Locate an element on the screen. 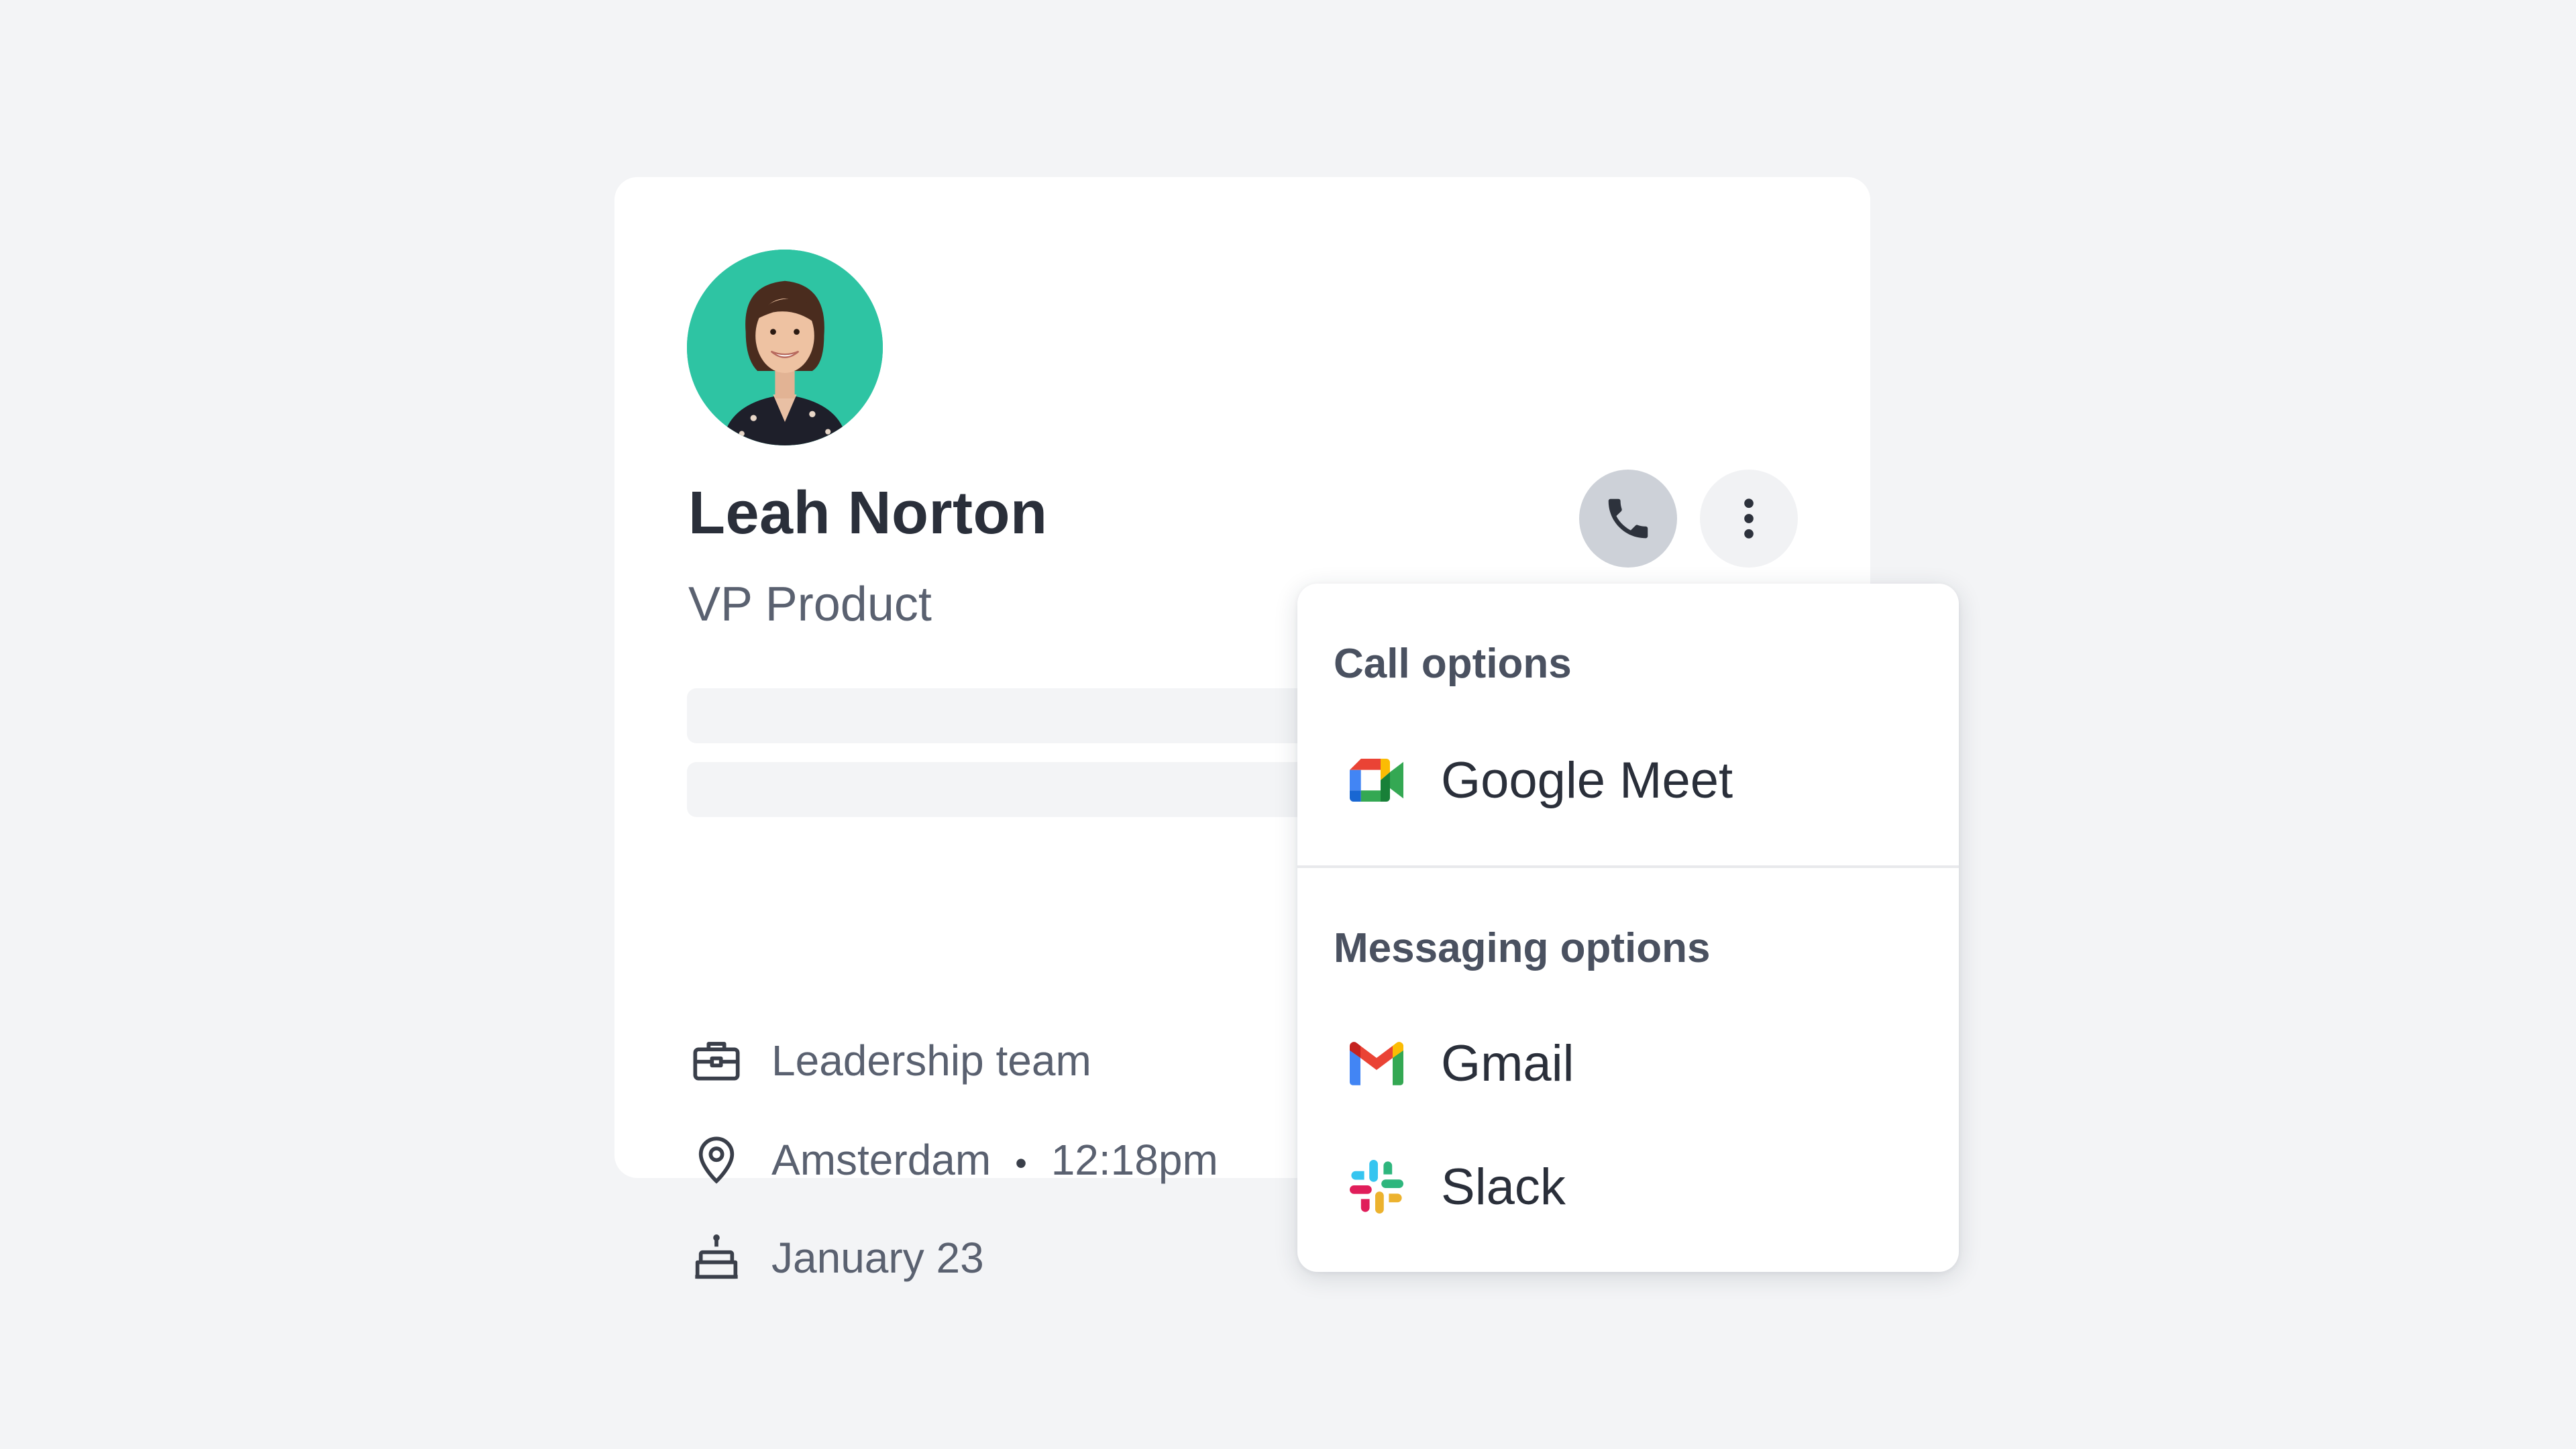 The width and height of the screenshot is (2576, 1449). slack-icon is located at coordinates (1376, 1187).